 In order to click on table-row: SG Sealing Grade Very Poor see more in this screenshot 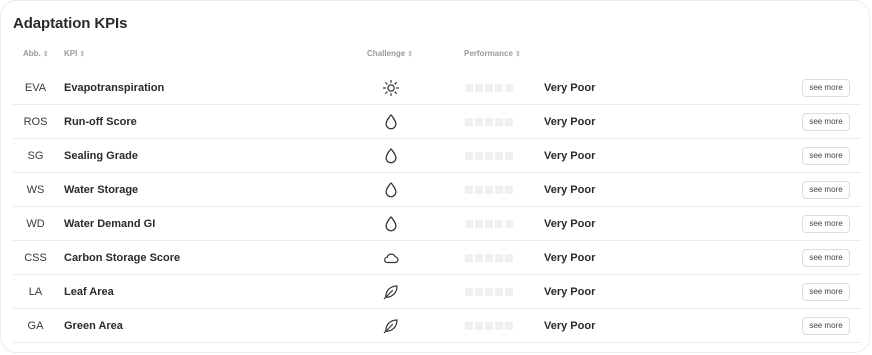, I will do `click(437, 156)`.